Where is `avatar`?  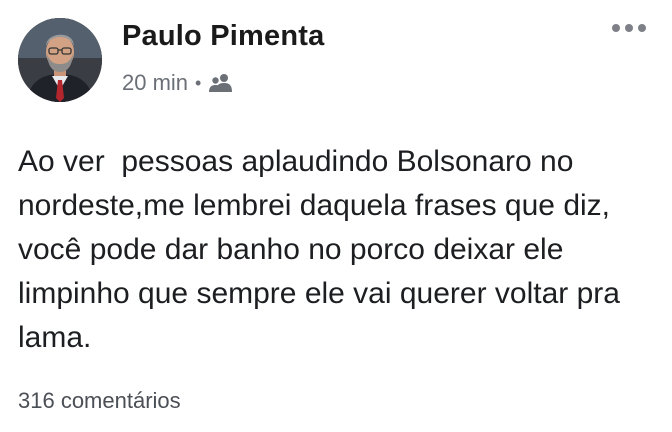 avatar is located at coordinates (60, 60).